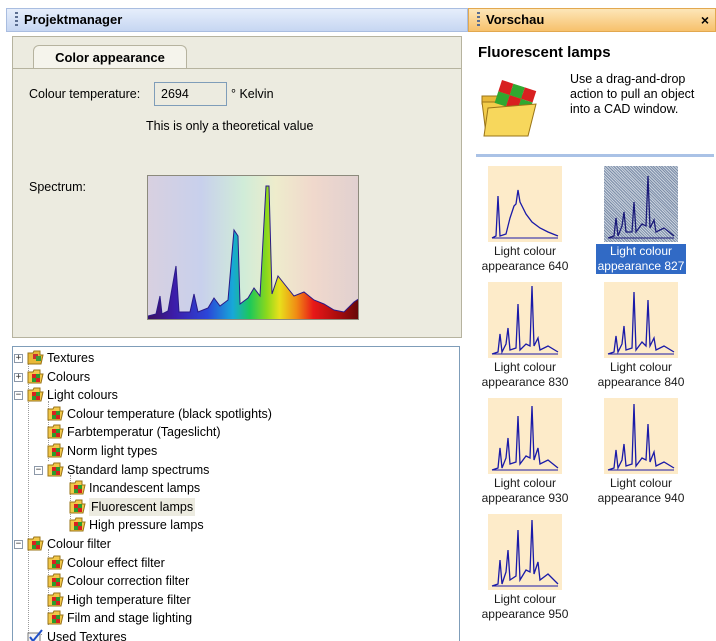 Image resolution: width=716 pixels, height=641 pixels. What do you see at coordinates (35, 635) in the screenshot?
I see `used-textures-icon` at bounding box center [35, 635].